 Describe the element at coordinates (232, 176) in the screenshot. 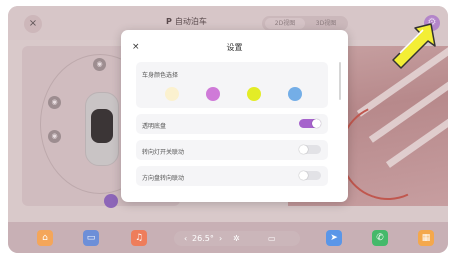

I see `steering-link-row: 方向盘转向联动` at that location.